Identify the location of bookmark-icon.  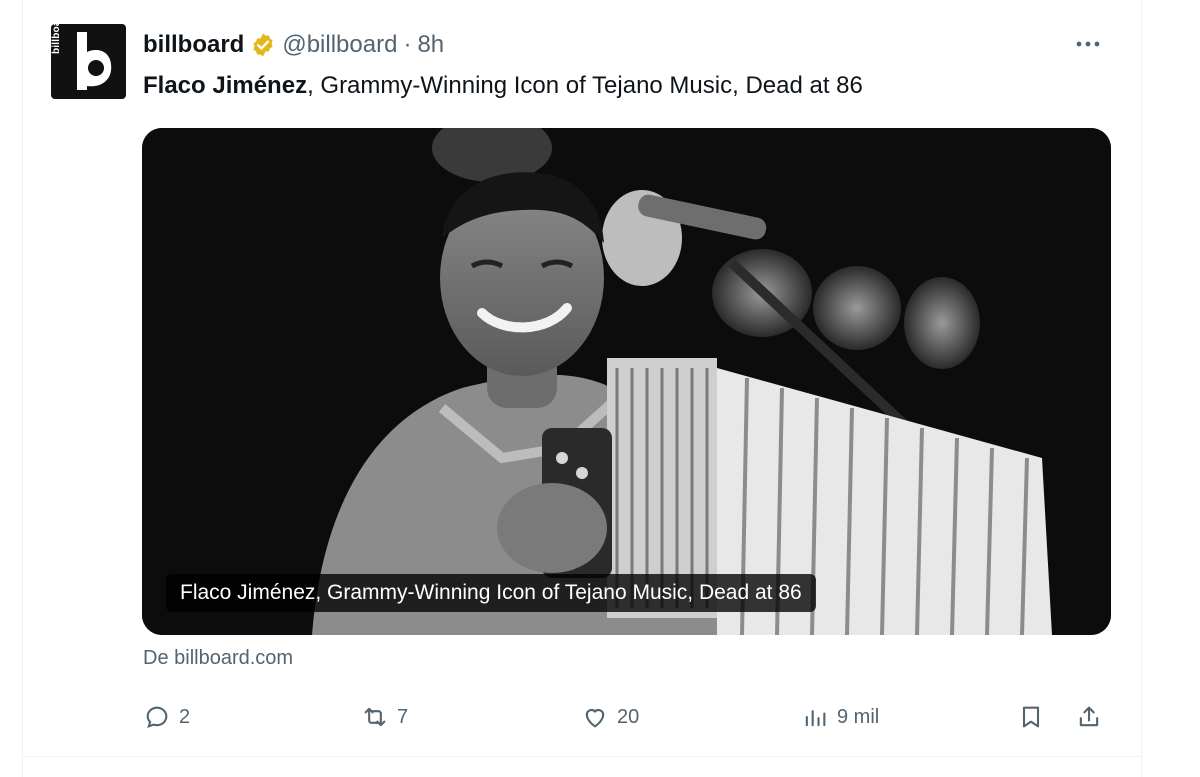
(1031, 717).